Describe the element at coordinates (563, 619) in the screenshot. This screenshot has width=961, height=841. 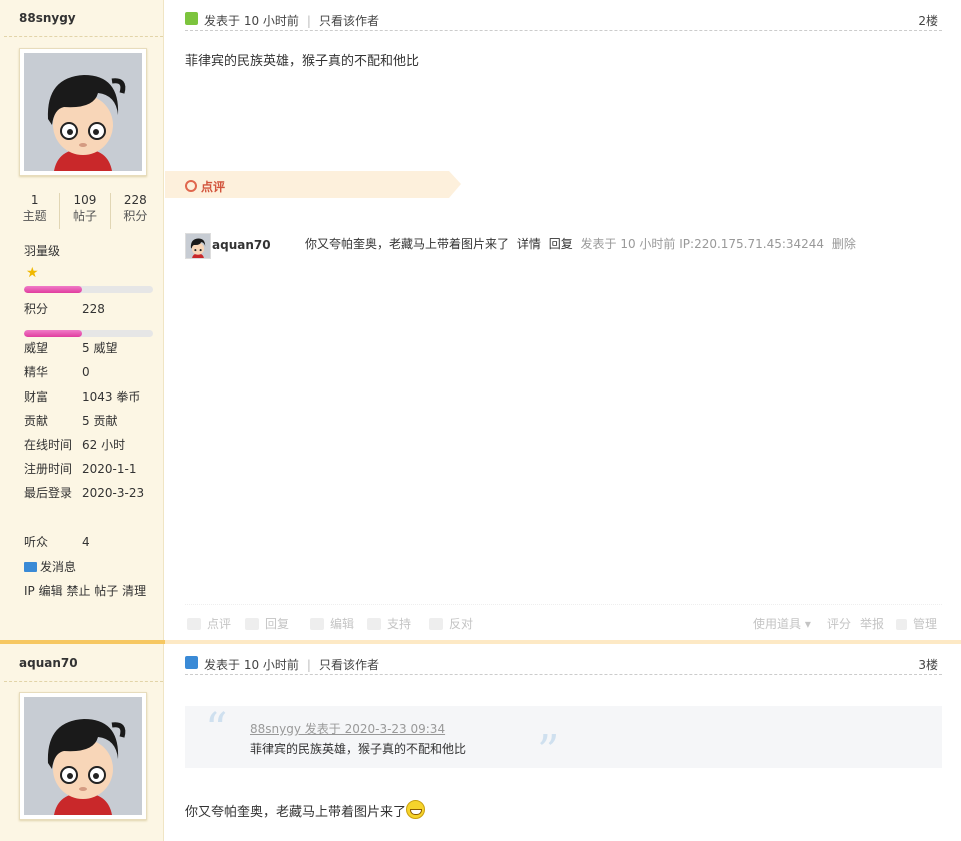
I see `post-action-bar: 点评 回复 编辑 支持 反对 使用道具 ▾ 评分 举报 管理` at that location.